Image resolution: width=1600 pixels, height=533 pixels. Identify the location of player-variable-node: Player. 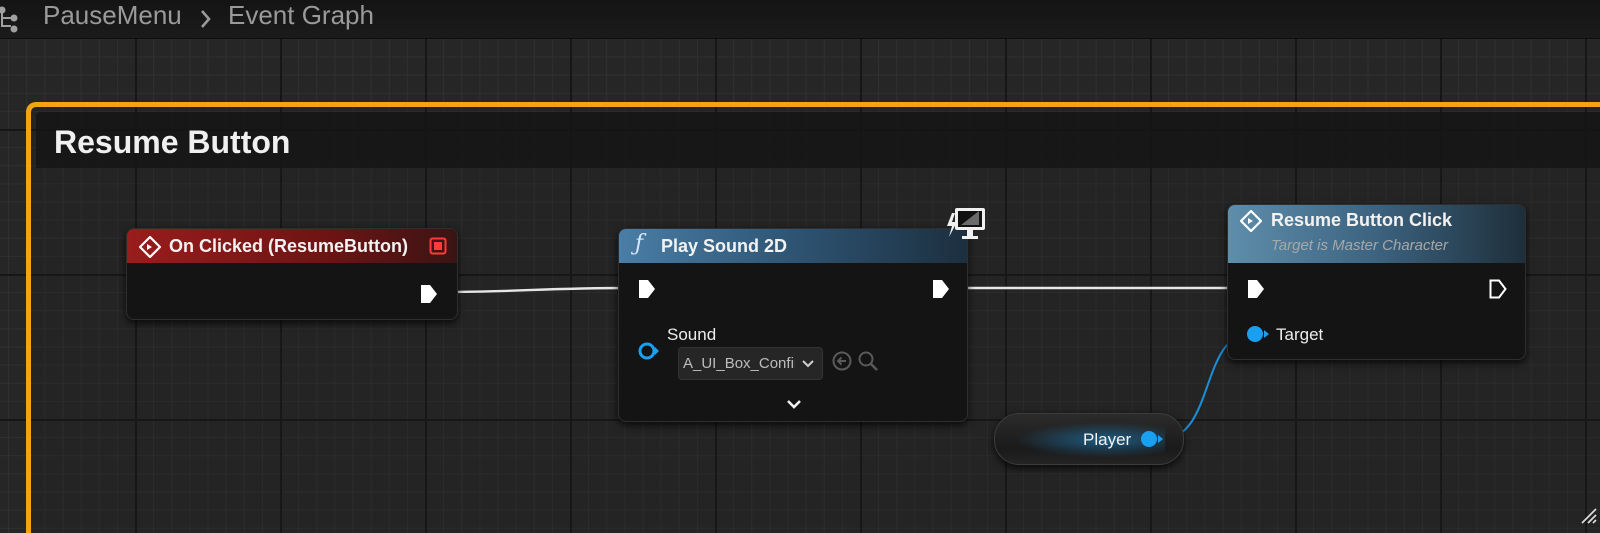
(1089, 439).